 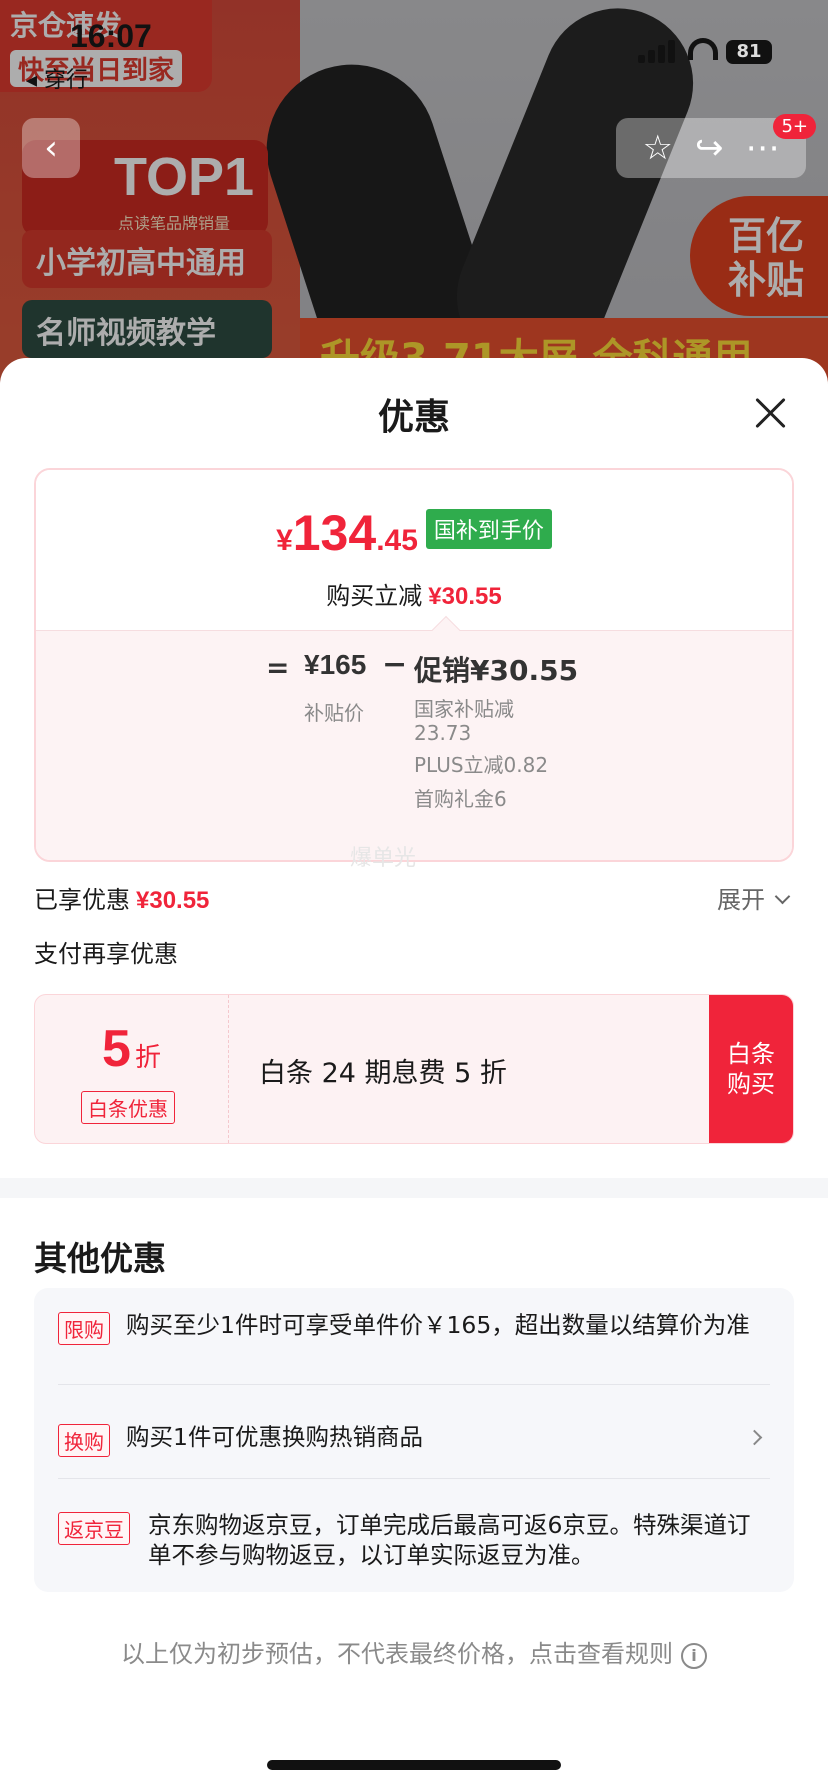 I want to click on promotion-total: 促销¥30.55, so click(x=496, y=670).